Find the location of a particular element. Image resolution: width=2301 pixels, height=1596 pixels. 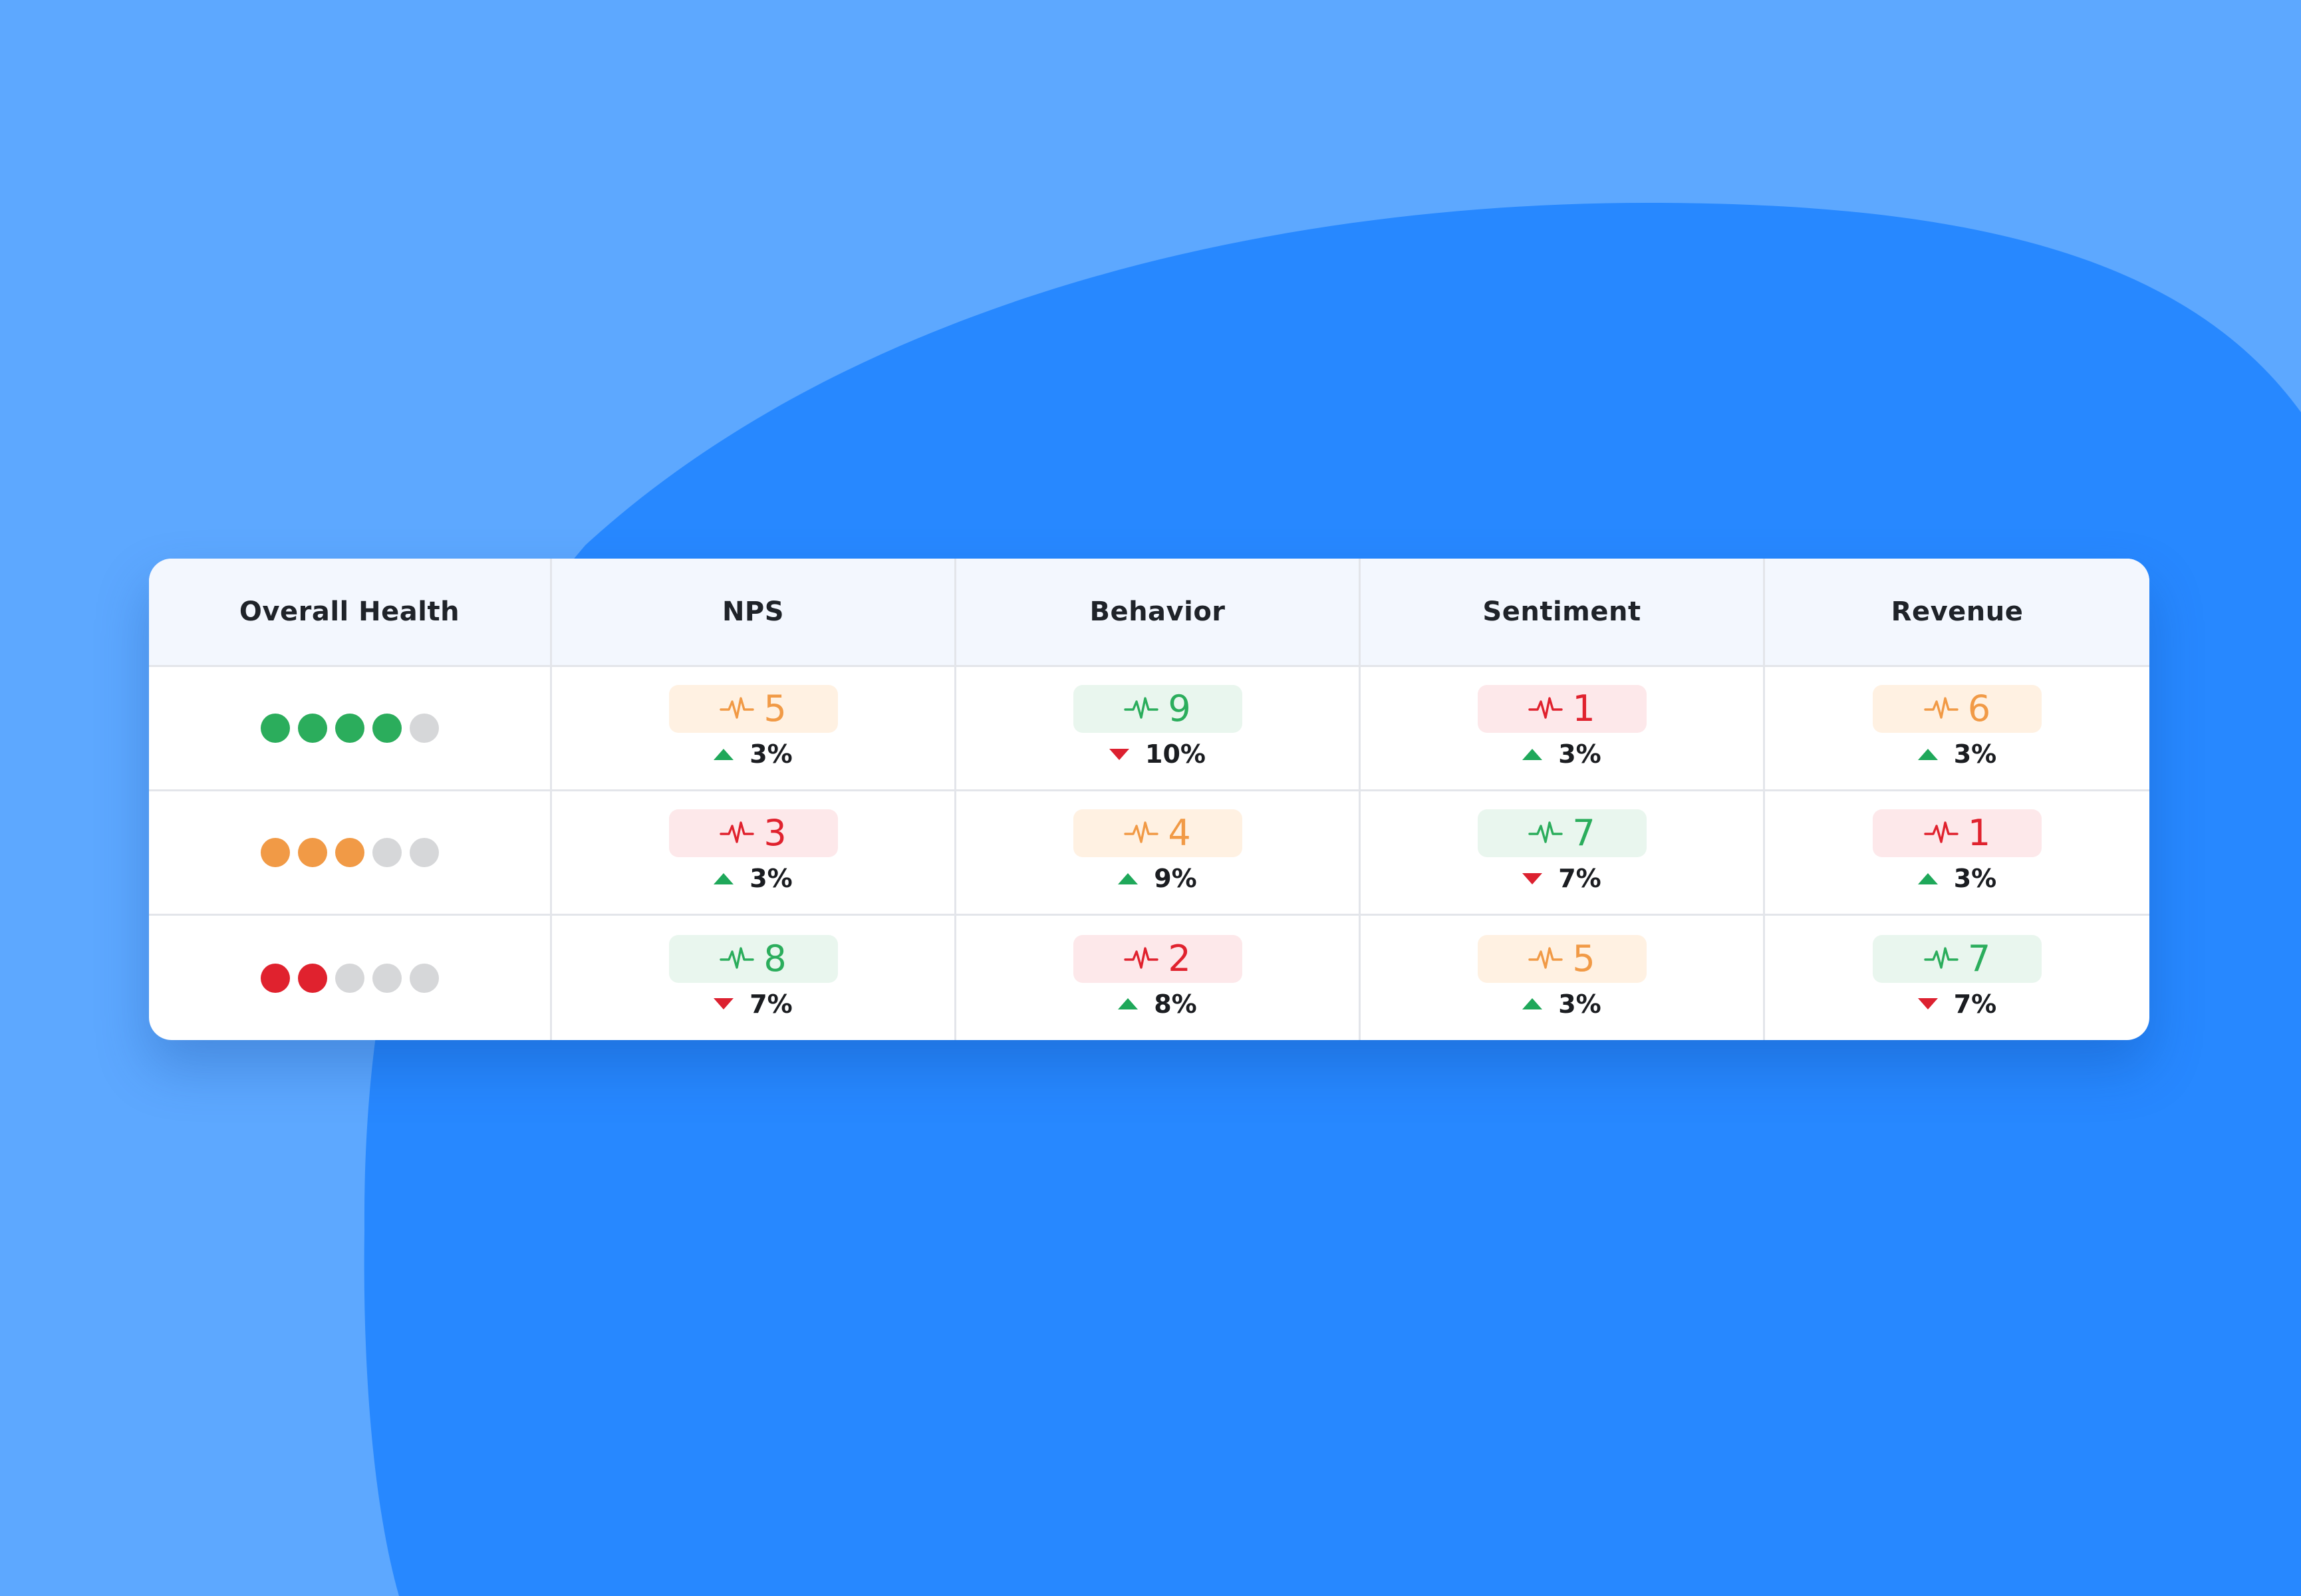

metric-cell: 4 9% is located at coordinates (1158, 853).